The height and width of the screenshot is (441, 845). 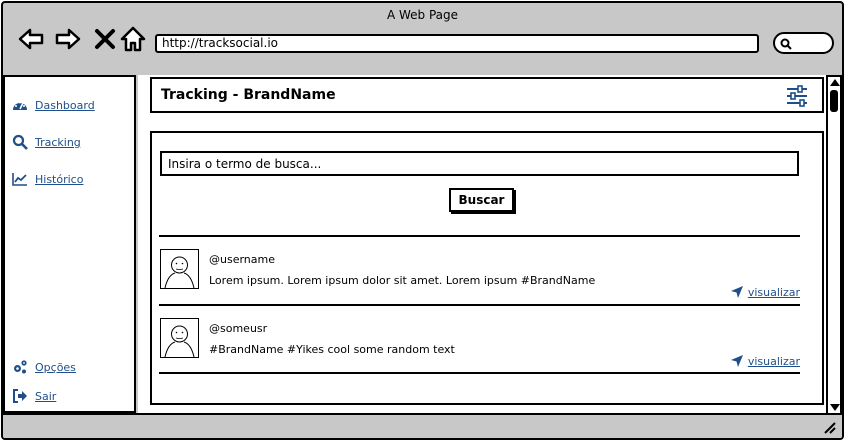 I want to click on vertical-scrollbar, so click(x=834, y=245).